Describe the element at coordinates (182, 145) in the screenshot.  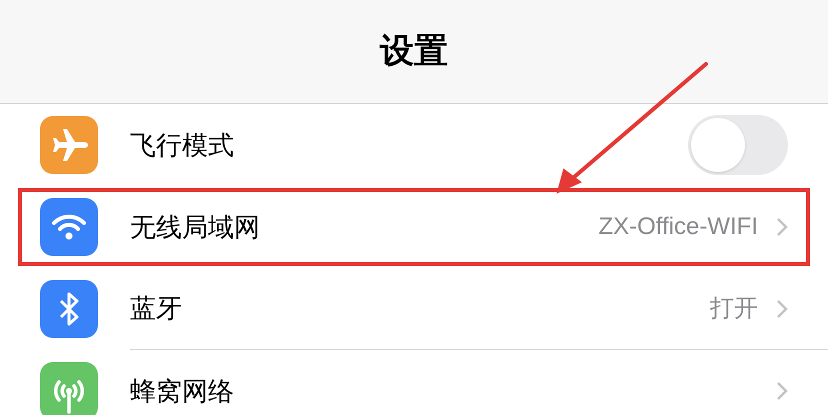
I see `setting-label: 飞行模式` at that location.